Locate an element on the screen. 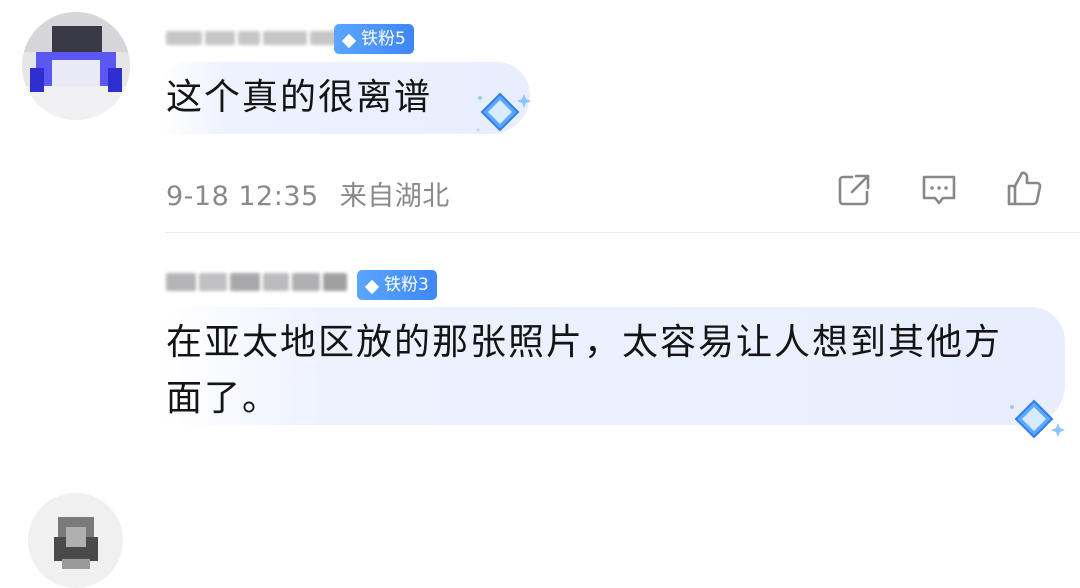 Image resolution: width=1080 pixels, height=588 pixels. reply-icon is located at coordinates (939, 190).